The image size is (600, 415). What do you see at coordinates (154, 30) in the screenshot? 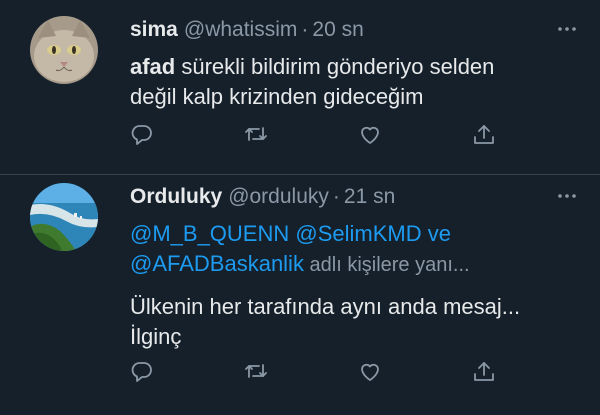
I see `display-name: sima` at bounding box center [154, 30].